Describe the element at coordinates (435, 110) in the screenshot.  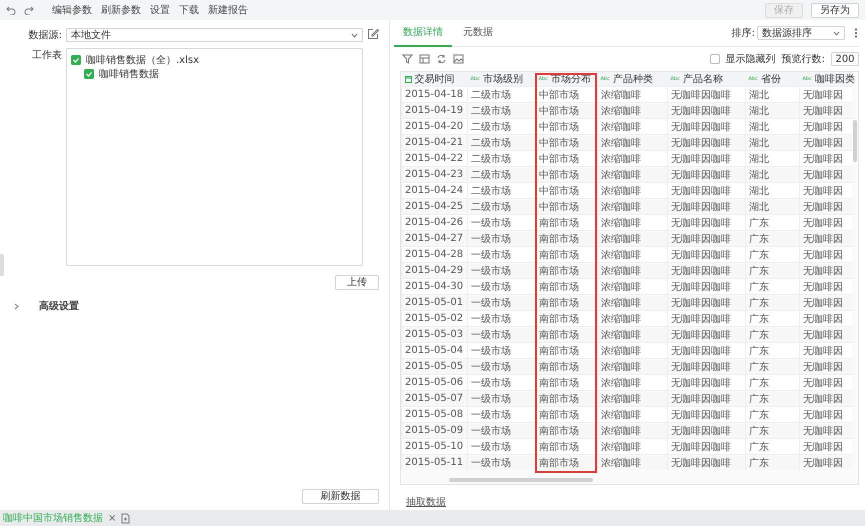
I see `table-cell: 2015-04-19` at that location.